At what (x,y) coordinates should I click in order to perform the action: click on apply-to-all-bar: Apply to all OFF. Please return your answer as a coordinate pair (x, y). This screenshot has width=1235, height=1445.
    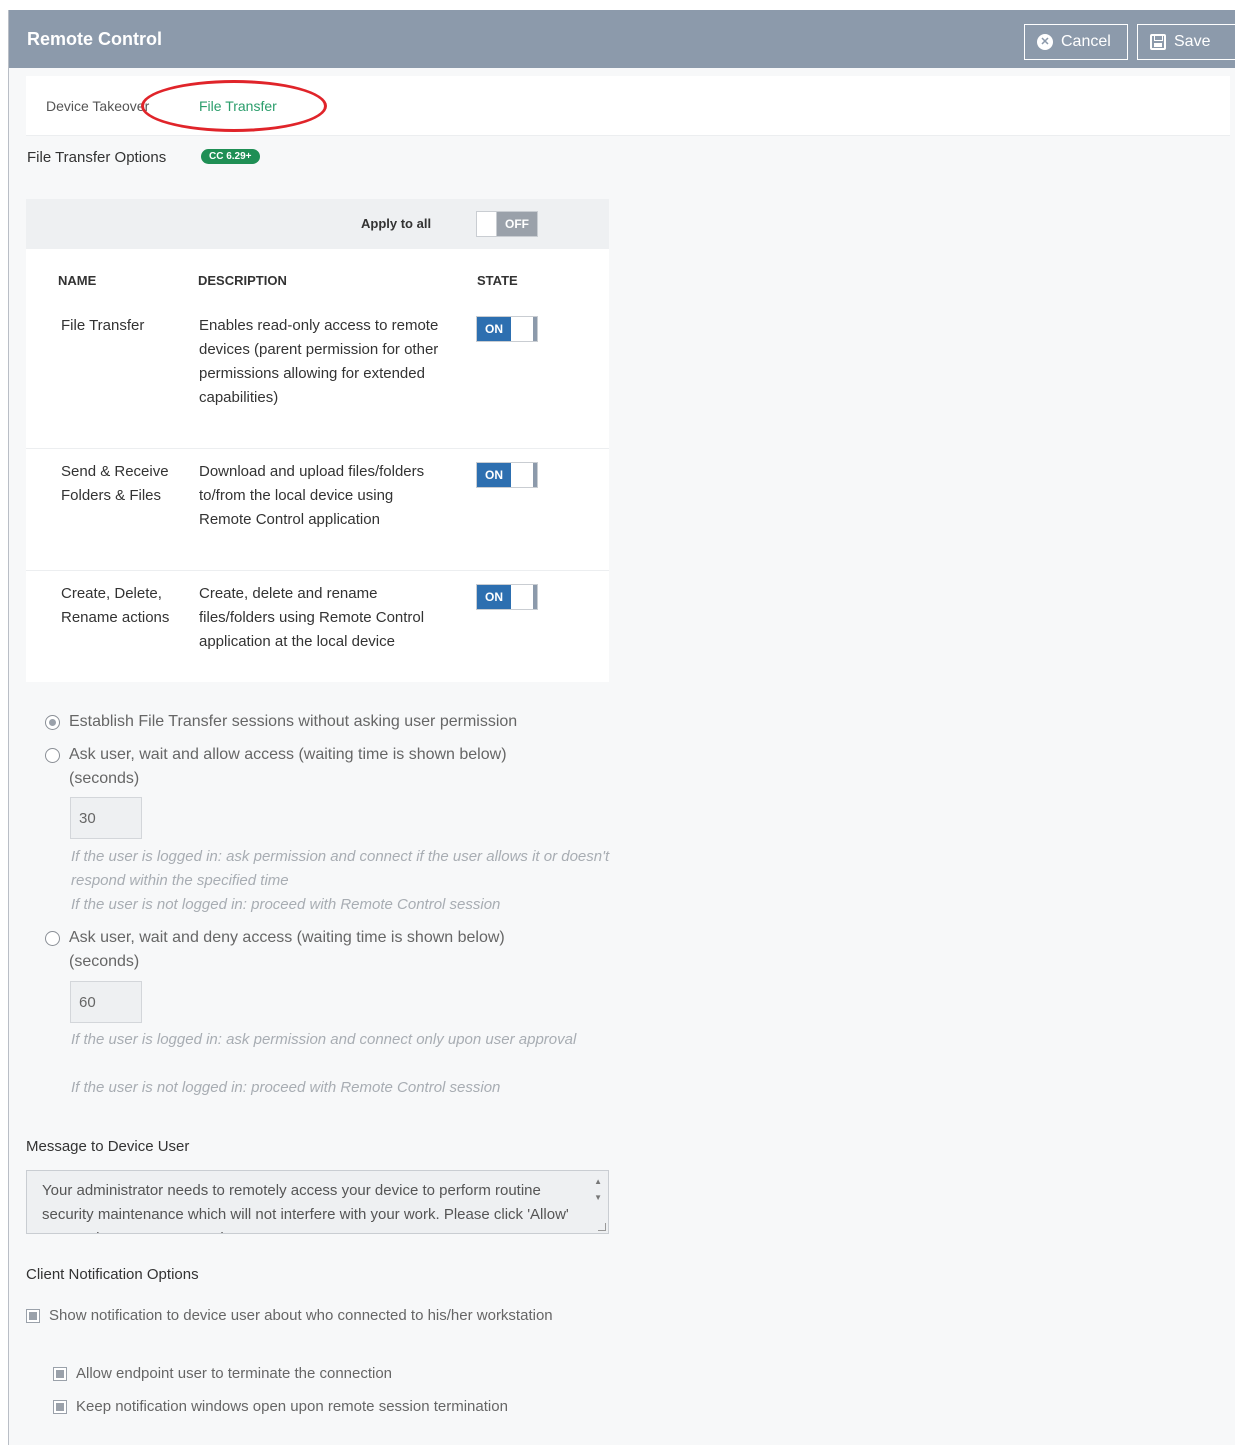
    Looking at the image, I should click on (317, 224).